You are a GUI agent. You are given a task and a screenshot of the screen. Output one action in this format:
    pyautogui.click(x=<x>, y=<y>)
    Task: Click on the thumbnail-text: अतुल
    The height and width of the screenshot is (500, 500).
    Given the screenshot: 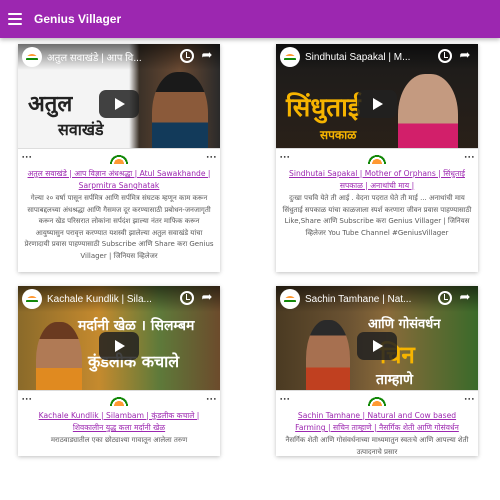 What is the action you would take?
    pyautogui.click(x=50, y=104)
    